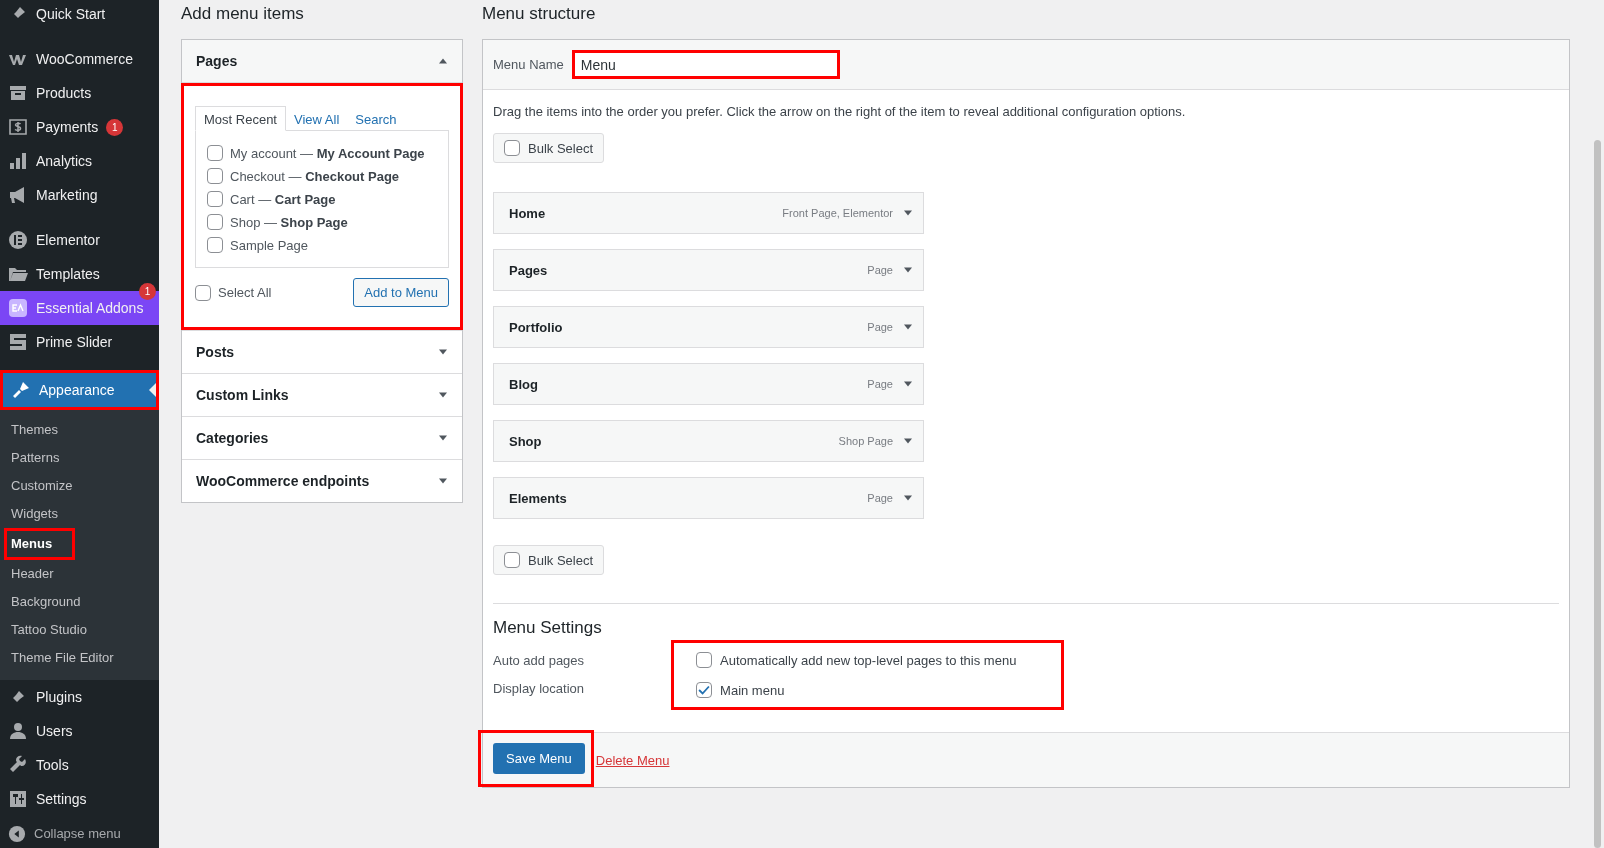 This screenshot has height=848, width=1604. Describe the element at coordinates (79, 390) in the screenshot. I see `sidebar-item: Appearance` at that location.